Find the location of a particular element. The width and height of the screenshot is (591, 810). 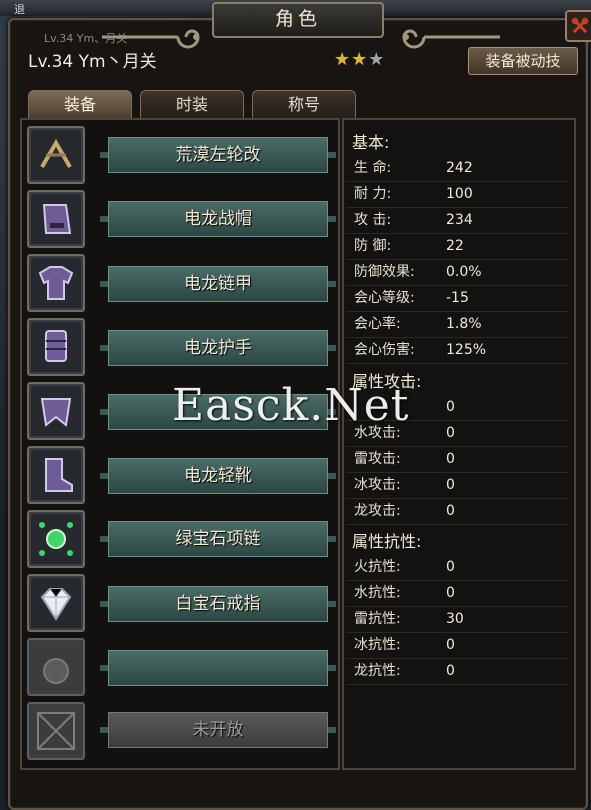

stat-value: 22 is located at coordinates (455, 246).